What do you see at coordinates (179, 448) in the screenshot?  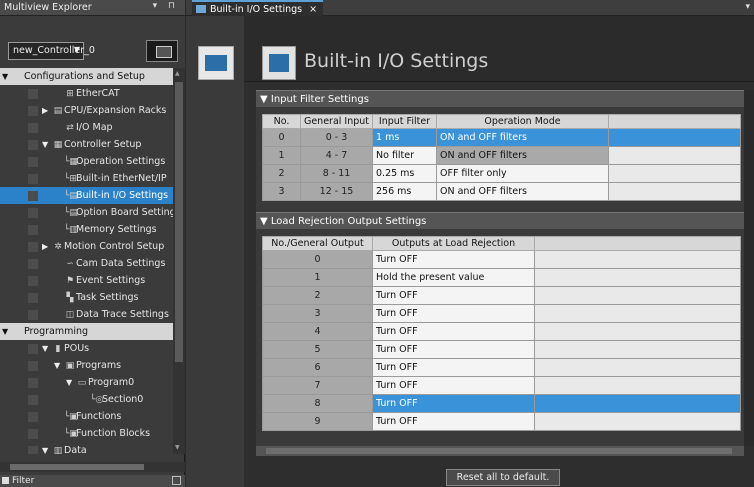 I see `scroll-down-icon: ▼` at bounding box center [179, 448].